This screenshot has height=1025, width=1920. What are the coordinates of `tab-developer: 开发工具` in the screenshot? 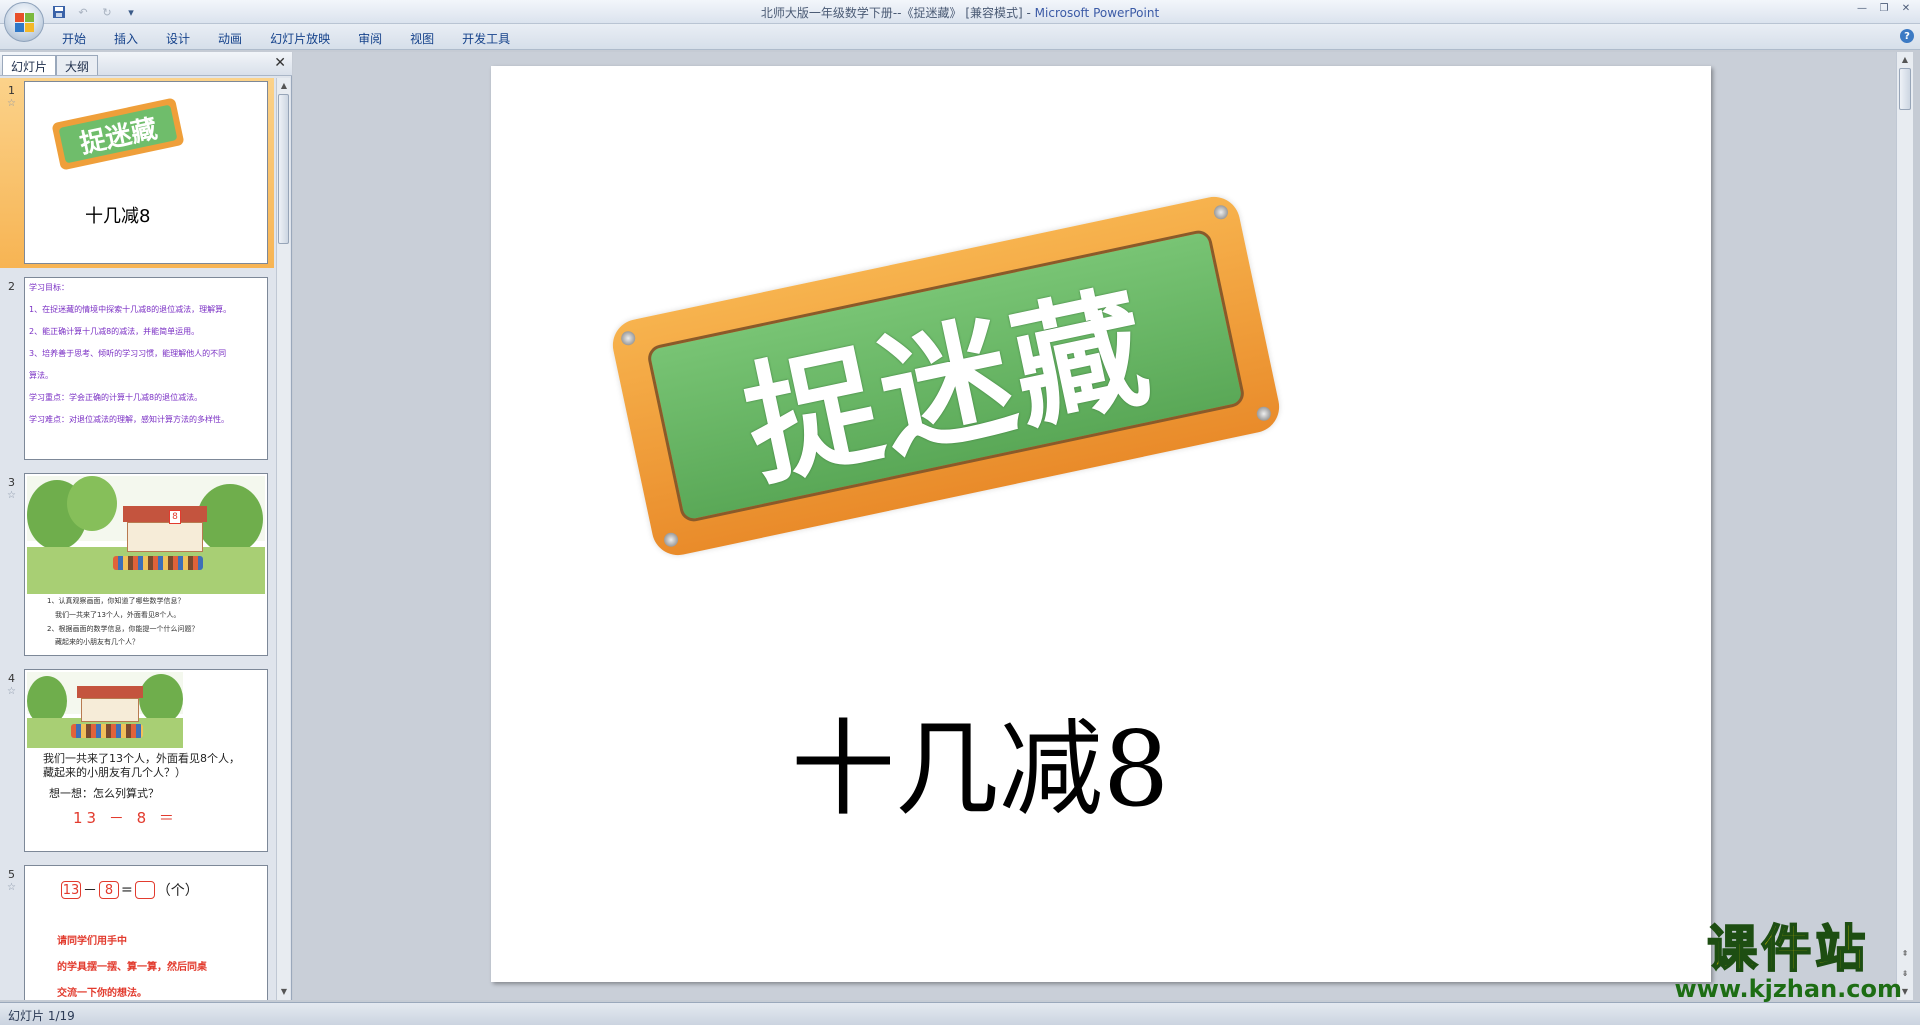 It's located at (486, 38).